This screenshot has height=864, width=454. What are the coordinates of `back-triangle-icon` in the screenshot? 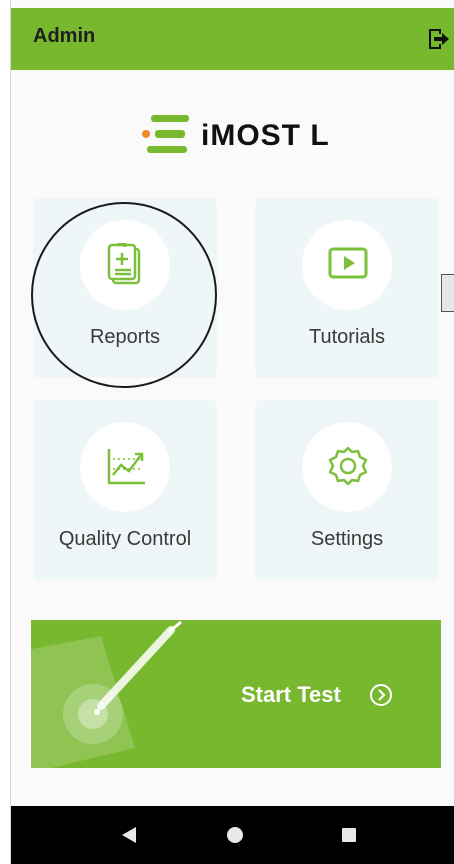 It's located at (129, 835).